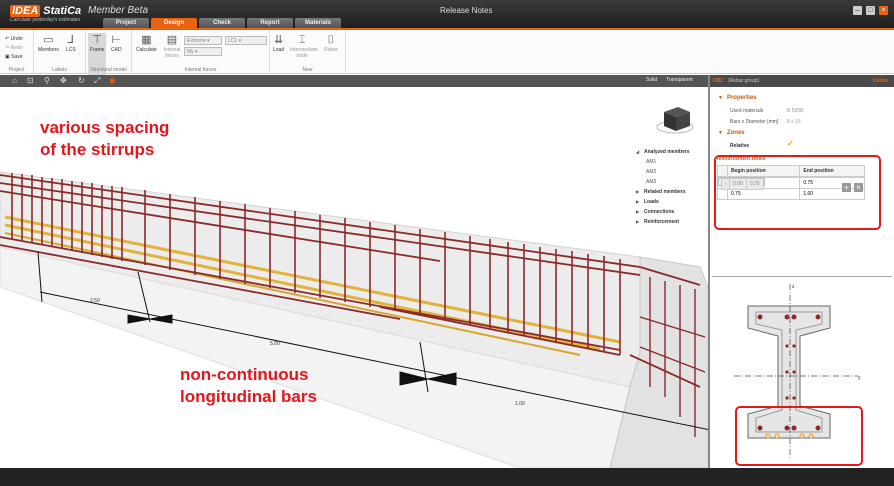  What do you see at coordinates (663, 212) in the screenshot?
I see `tree-connections: ▶ Connections` at bounding box center [663, 212].